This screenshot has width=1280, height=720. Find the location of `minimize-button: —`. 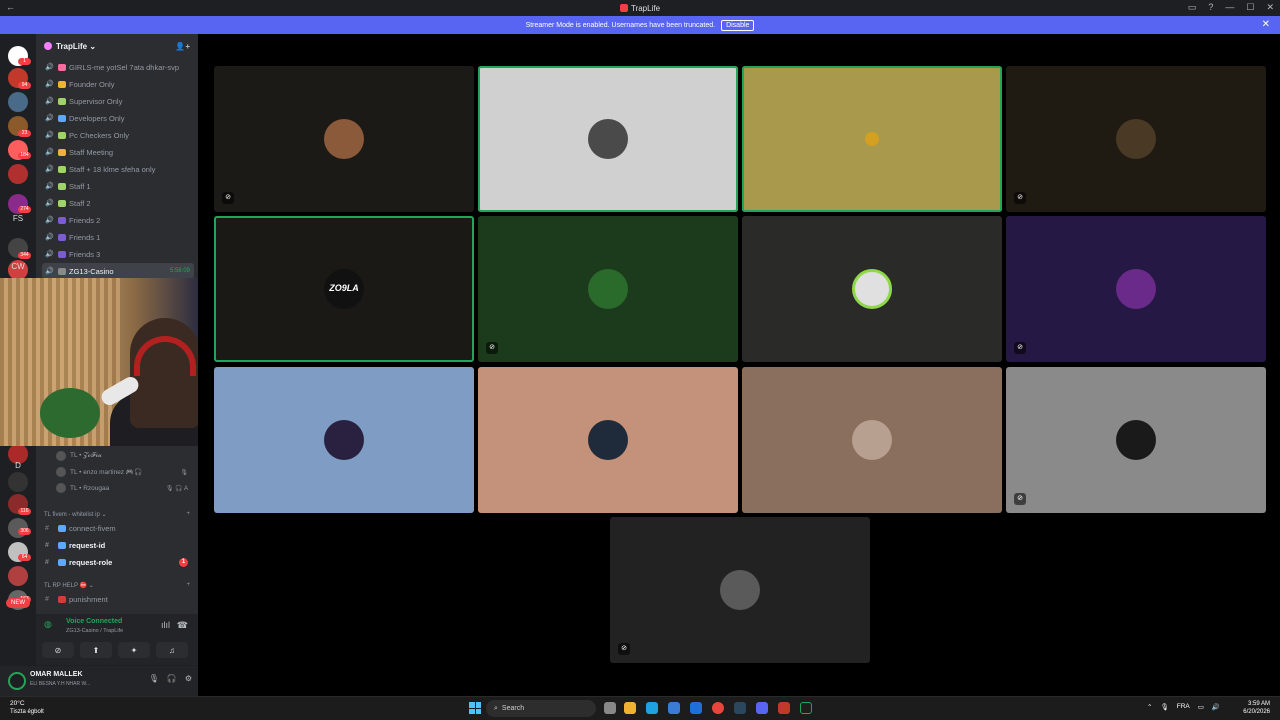

minimize-button: — is located at coordinates (1229, 7).